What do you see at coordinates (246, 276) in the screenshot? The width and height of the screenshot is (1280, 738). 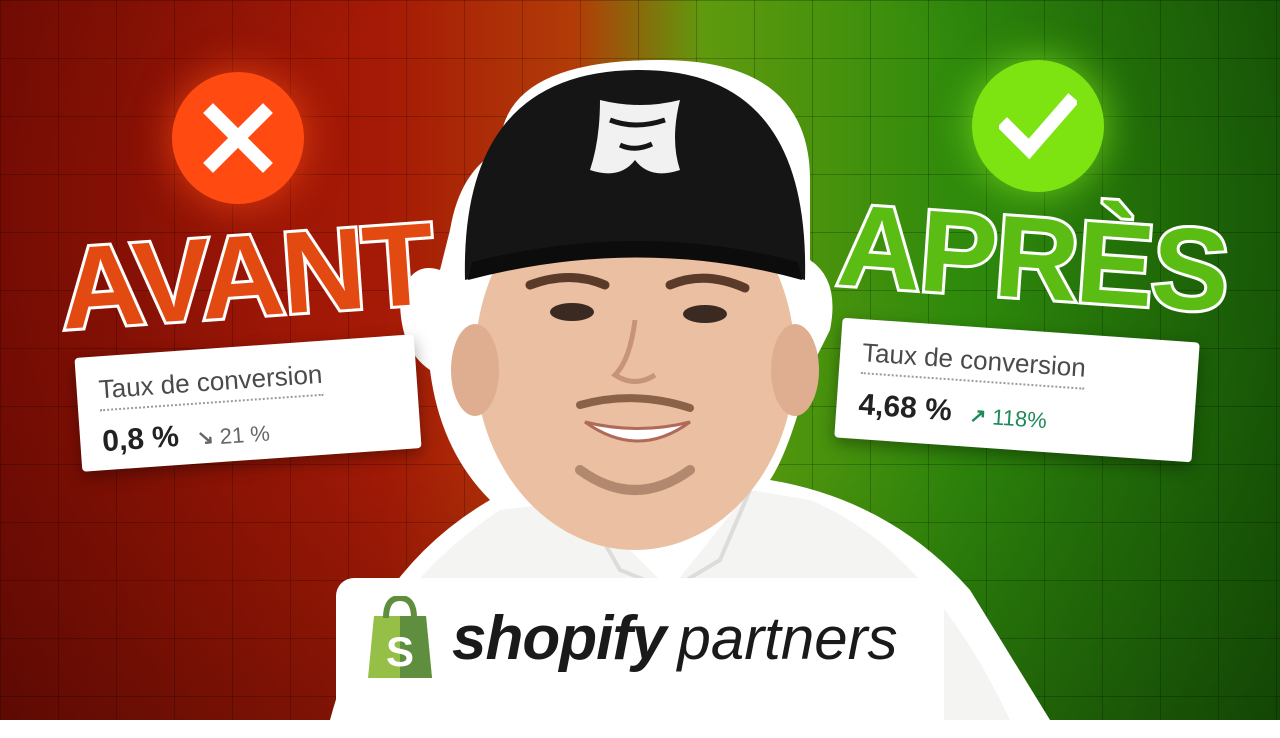 I see `avant-title: AVANT` at bounding box center [246, 276].